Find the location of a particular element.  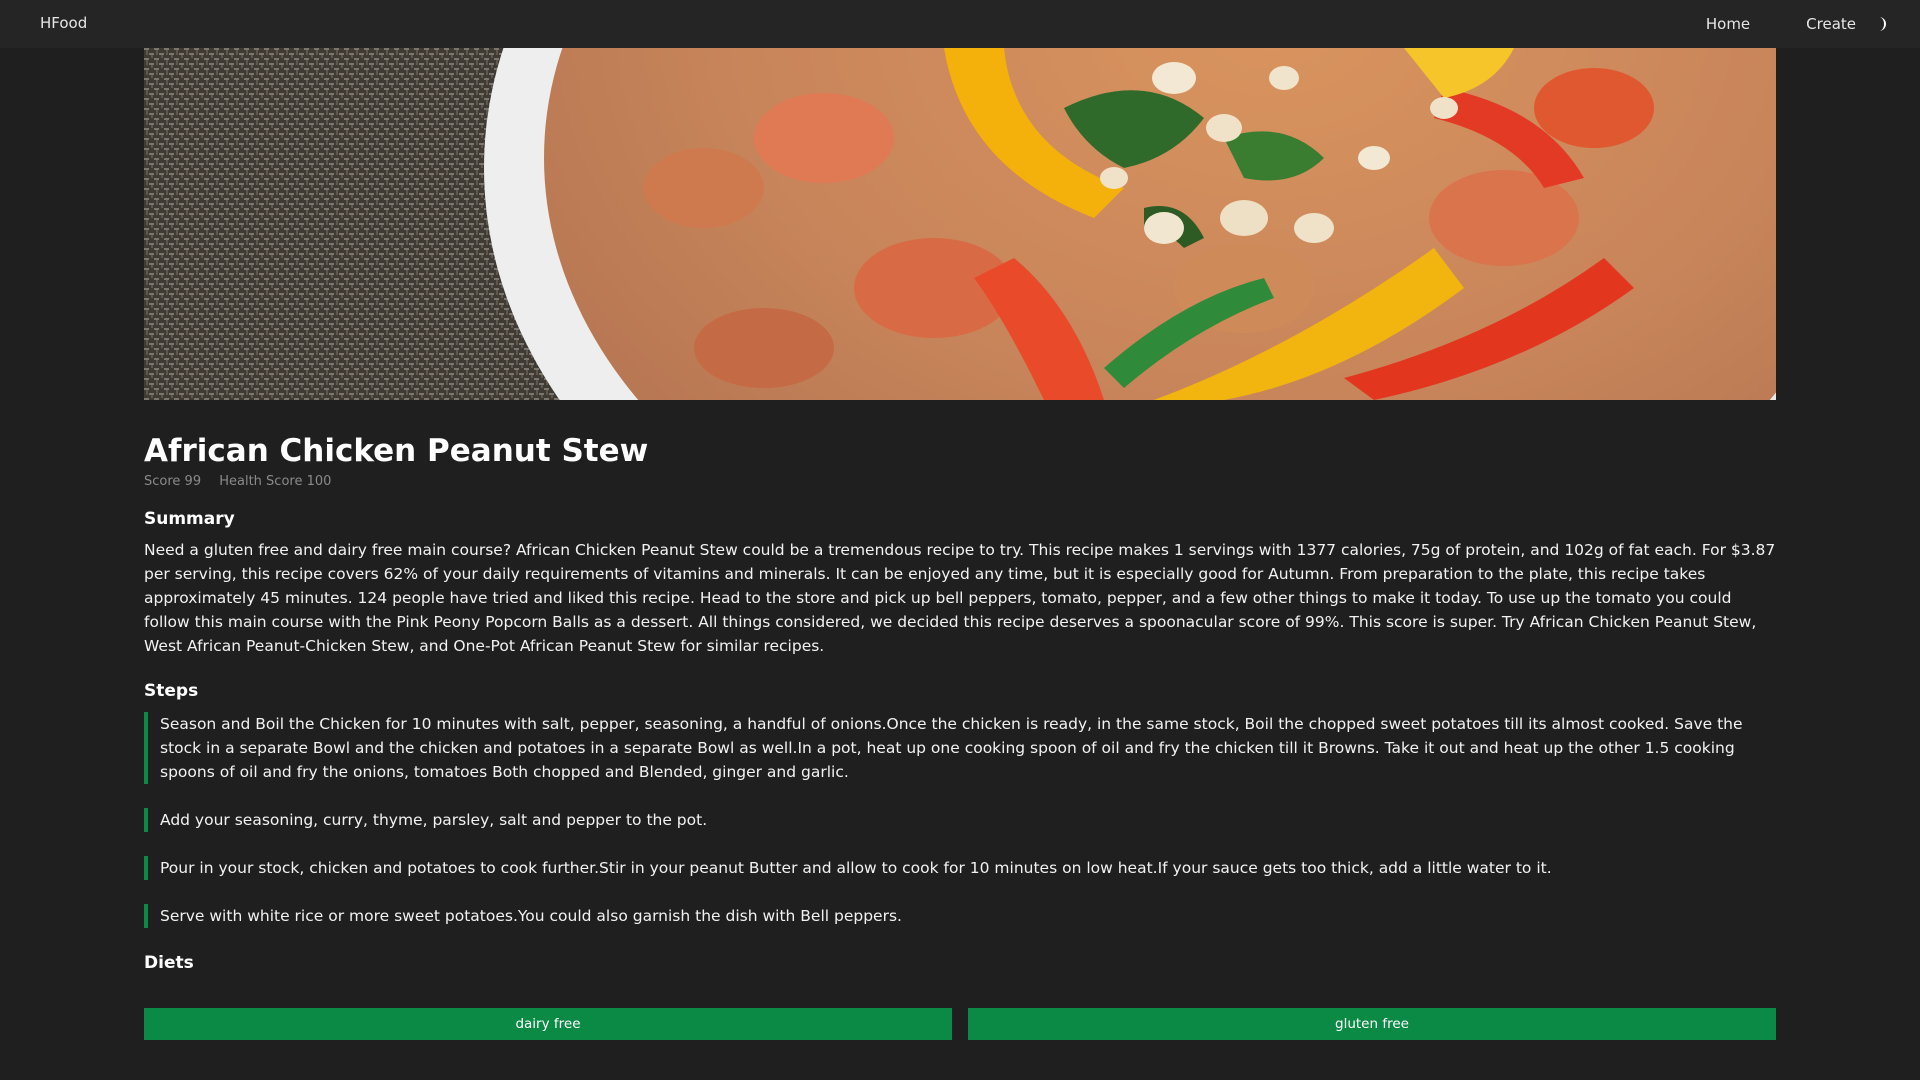

recipe-scores: Score 99 Health Score 100 is located at coordinates (960, 482).